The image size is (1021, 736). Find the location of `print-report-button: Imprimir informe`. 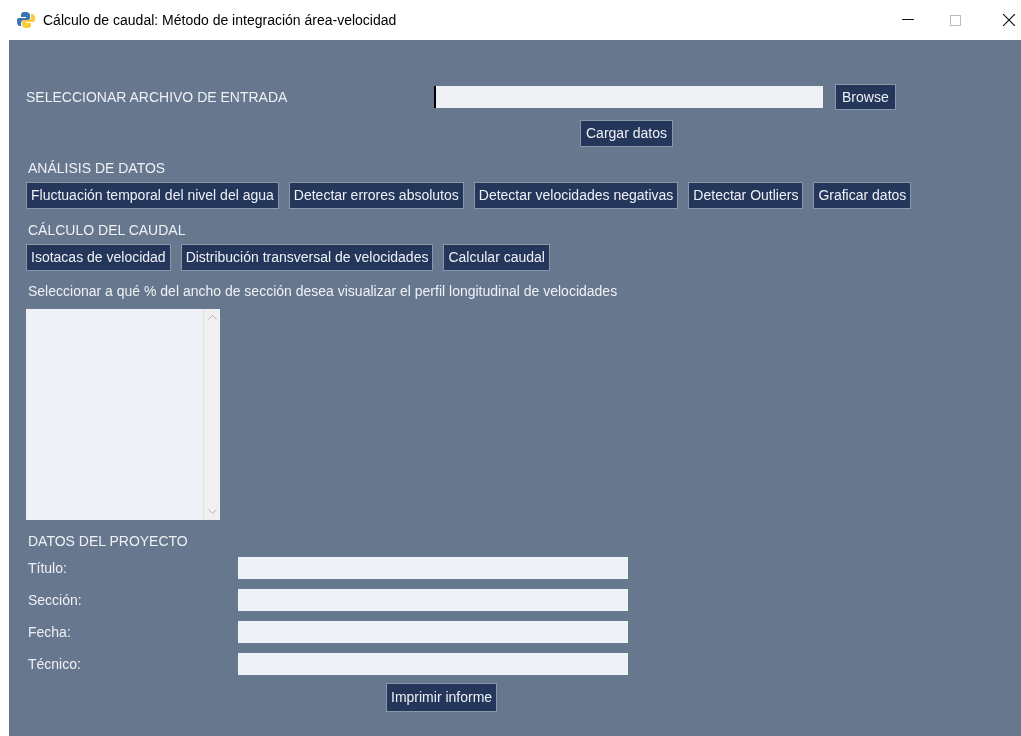

print-report-button: Imprimir informe is located at coordinates (442, 697).